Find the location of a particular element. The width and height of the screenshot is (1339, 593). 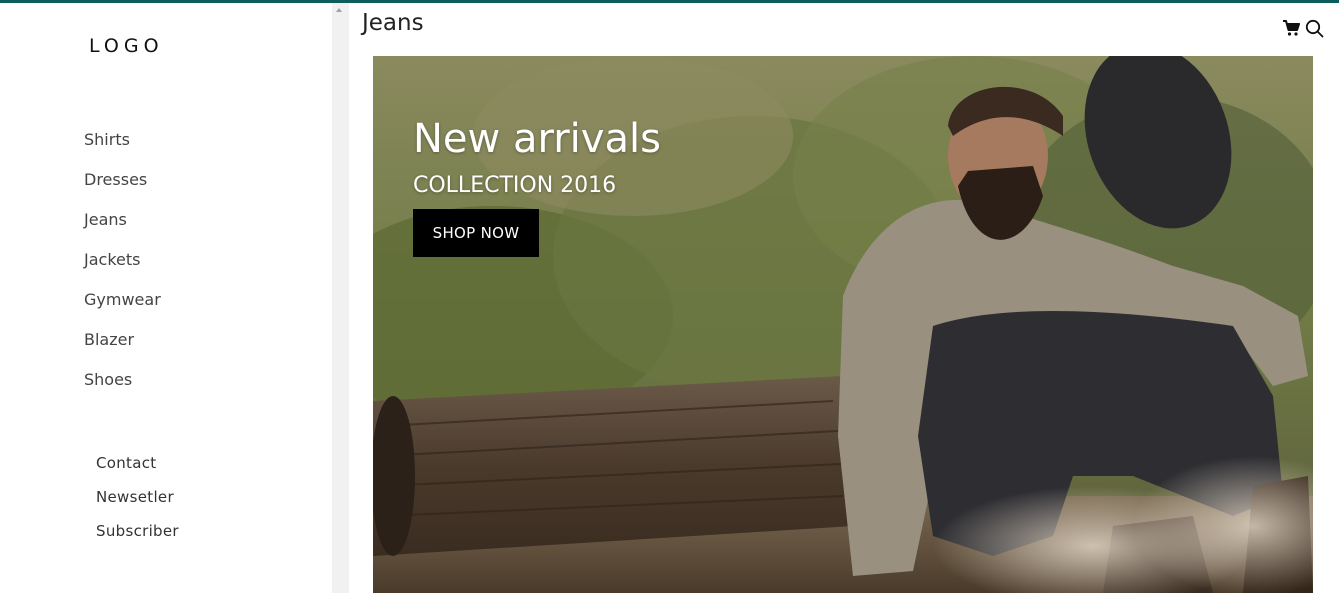

cart-icon is located at coordinates (1291, 28).